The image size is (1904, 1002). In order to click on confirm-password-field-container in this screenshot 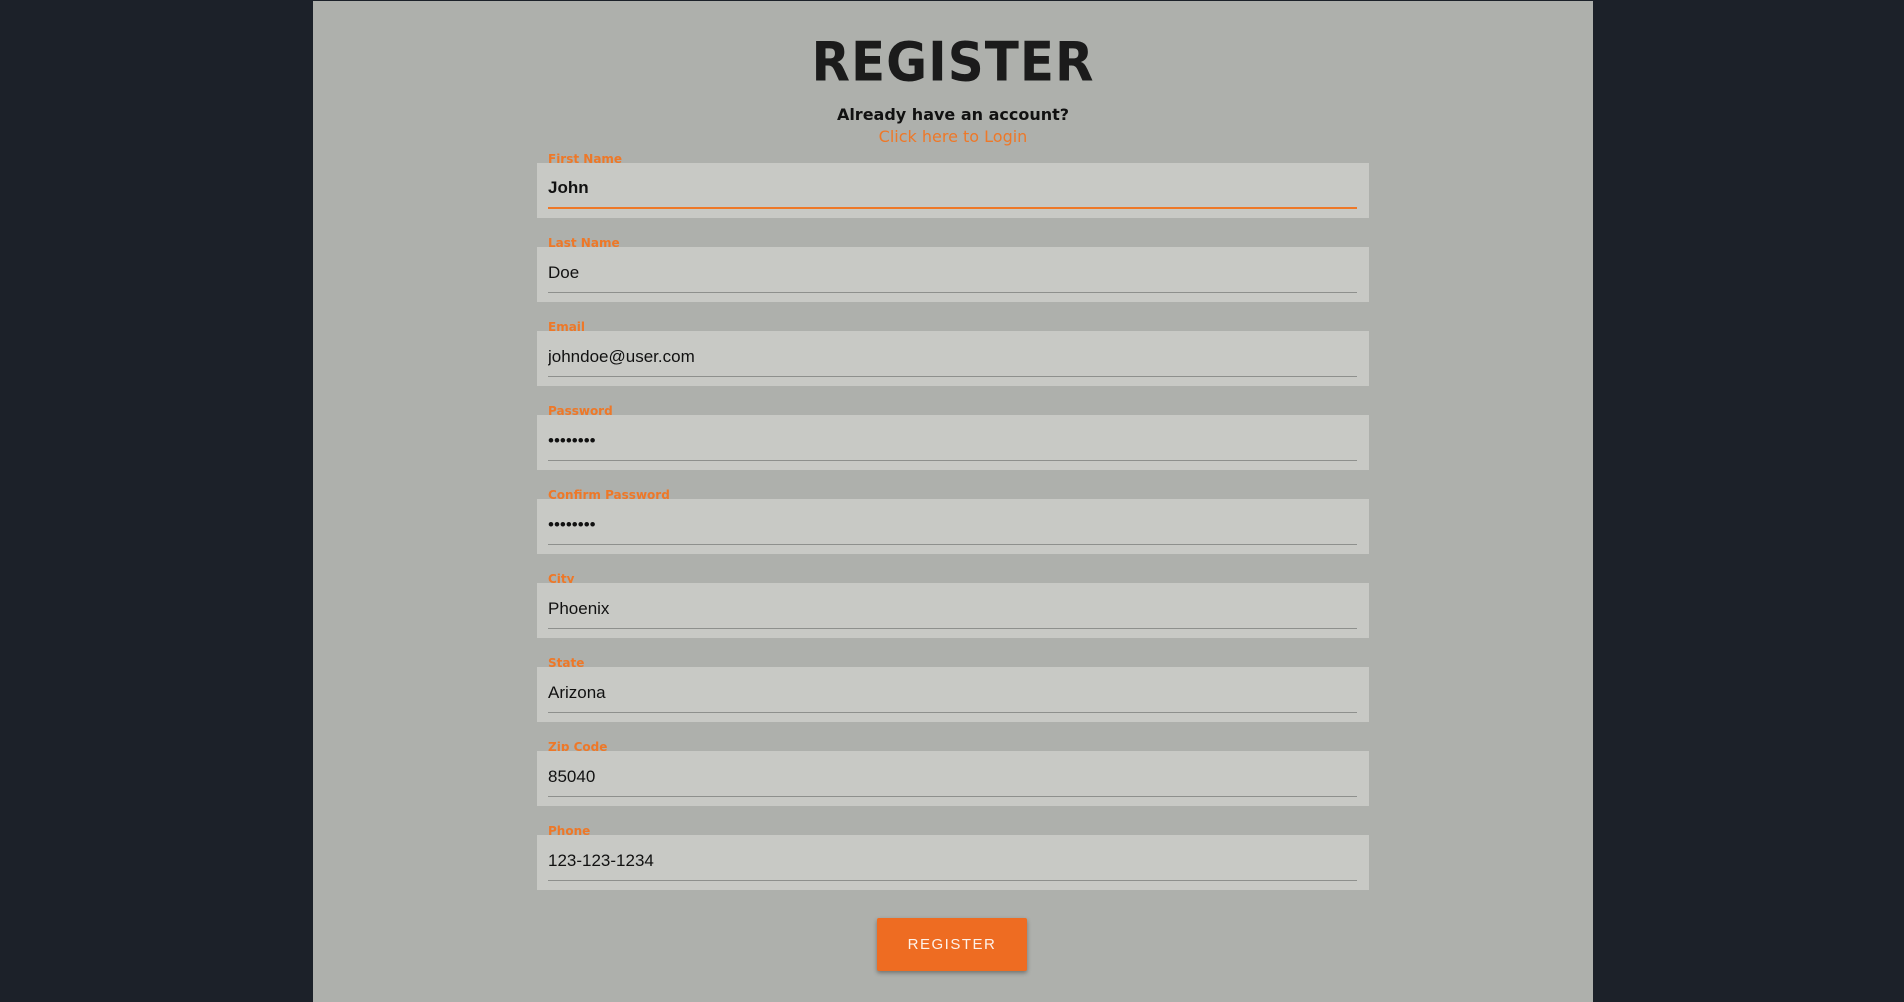, I will do `click(953, 526)`.